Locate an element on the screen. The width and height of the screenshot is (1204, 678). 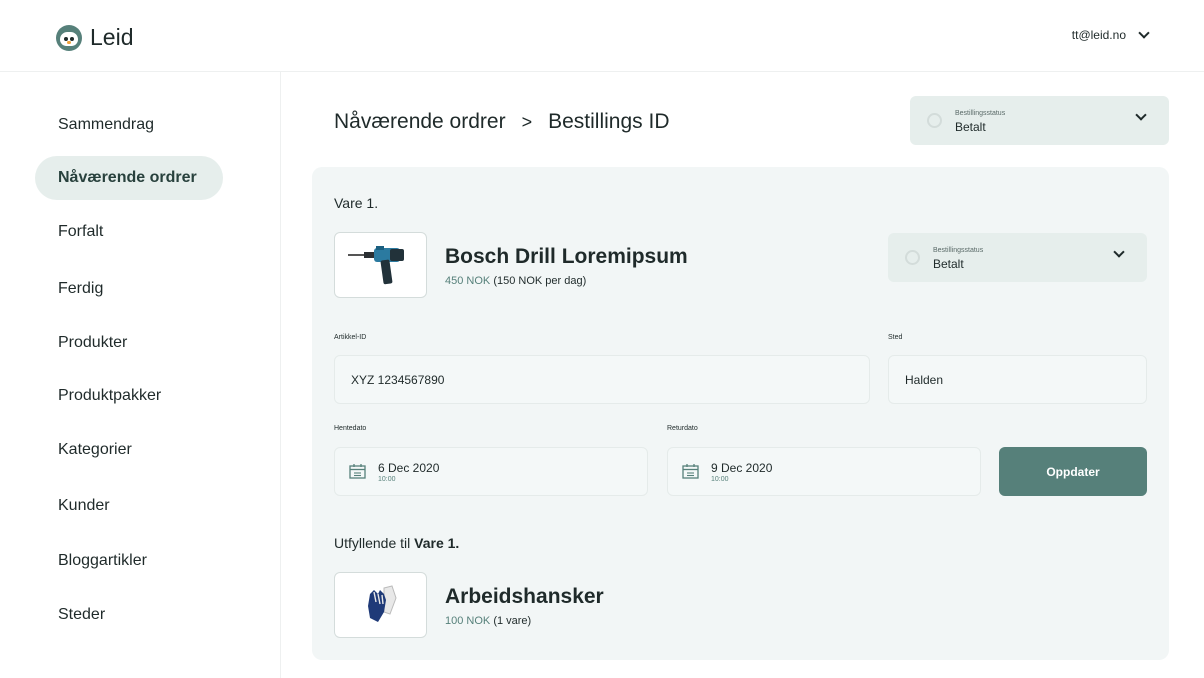
sidebar-item-navaerende-ordrer: Nåværende ordrer is located at coordinates (129, 178).